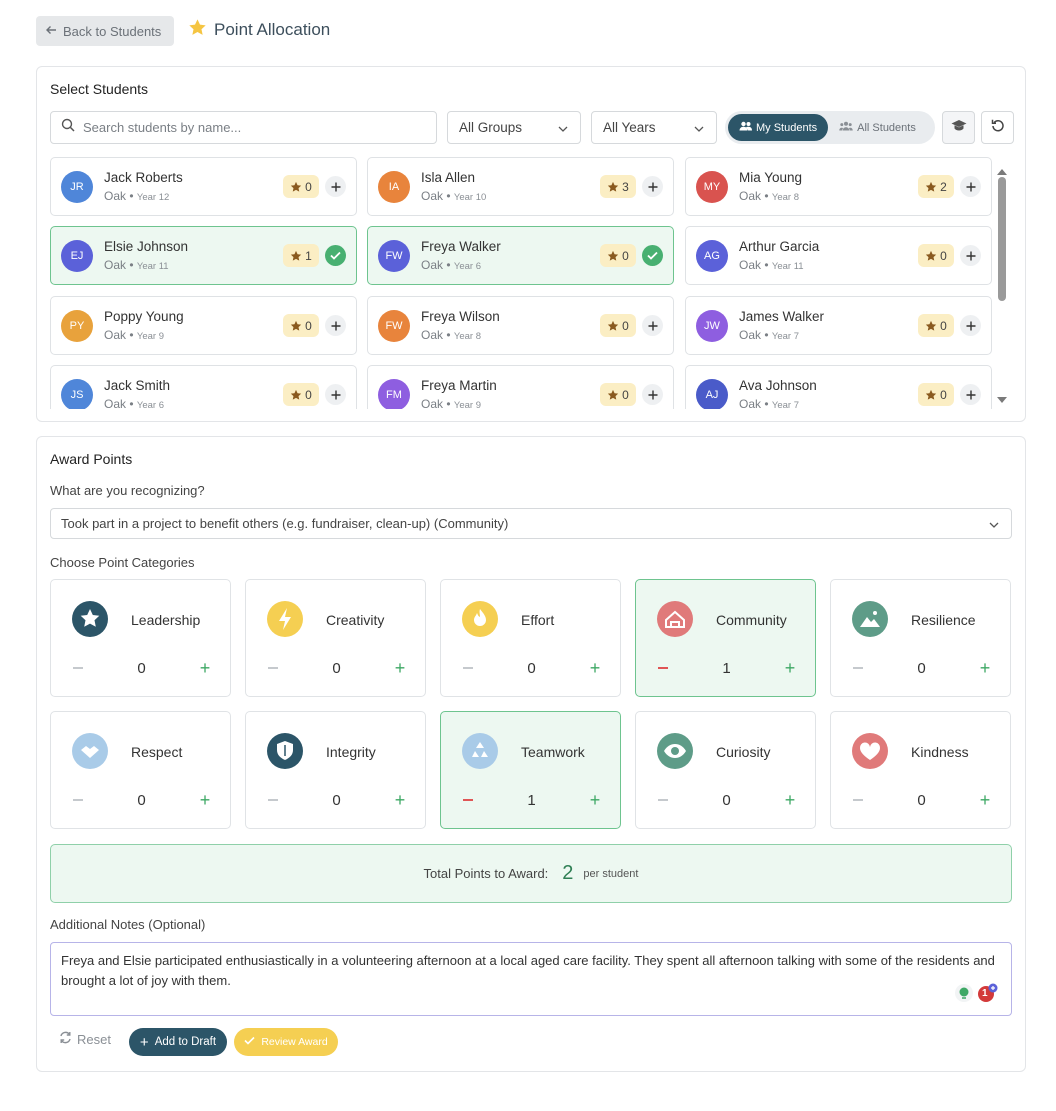  Describe the element at coordinates (725, 770) in the screenshot. I see `category-card: Curiosity 0 +` at that location.